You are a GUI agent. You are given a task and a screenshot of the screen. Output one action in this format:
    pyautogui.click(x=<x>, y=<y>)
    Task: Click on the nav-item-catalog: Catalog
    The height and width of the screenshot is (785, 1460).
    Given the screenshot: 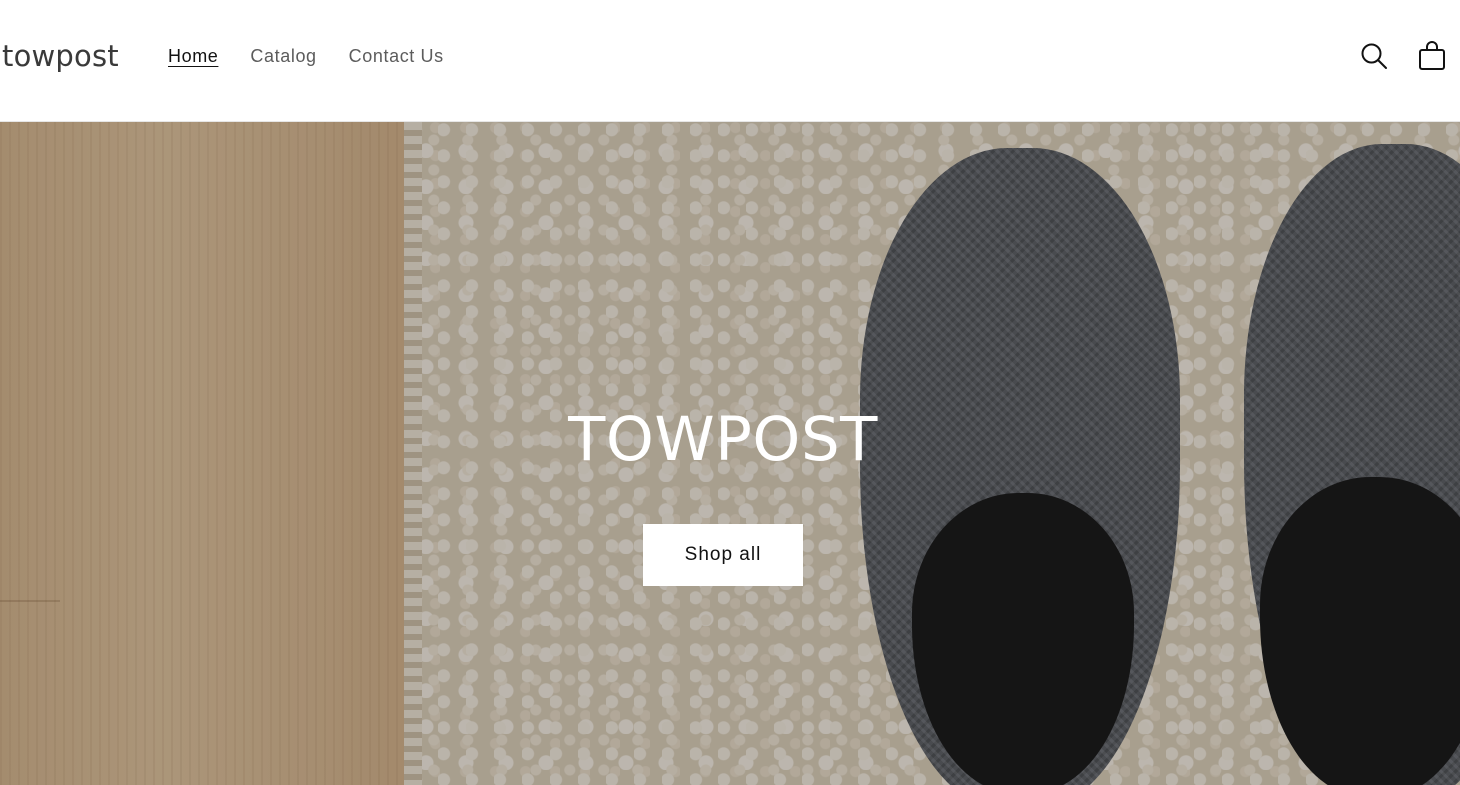 What is the action you would take?
    pyautogui.click(x=283, y=56)
    